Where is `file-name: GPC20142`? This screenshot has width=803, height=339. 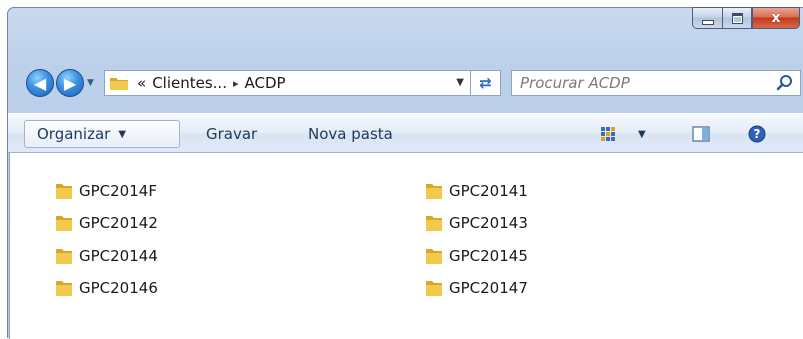
file-name: GPC20142 is located at coordinates (118, 223).